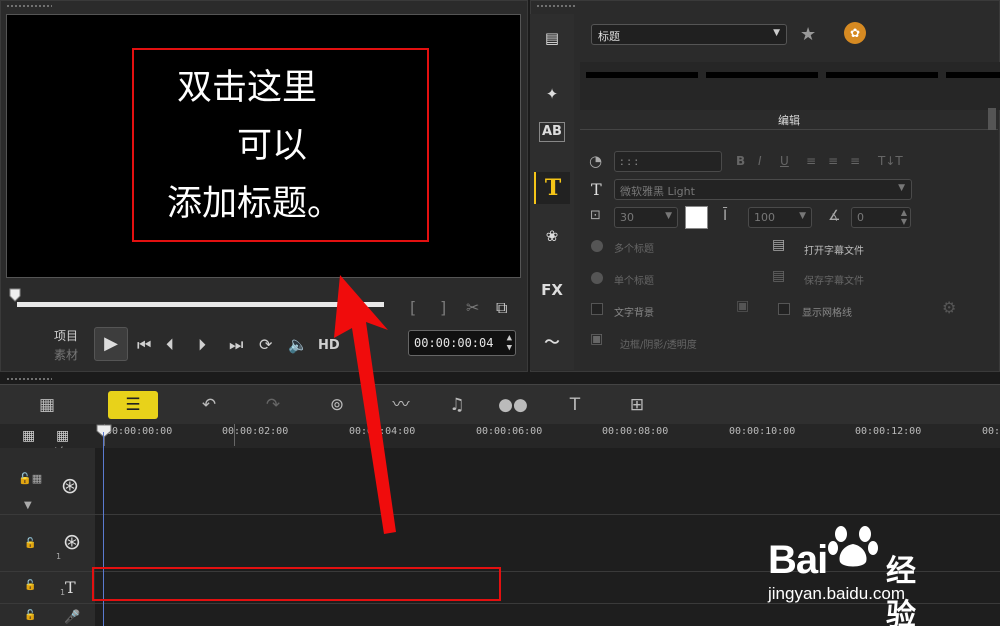 The width and height of the screenshot is (1000, 626). Describe the element at coordinates (104, 431) in the screenshot. I see `playhead-marker` at that location.